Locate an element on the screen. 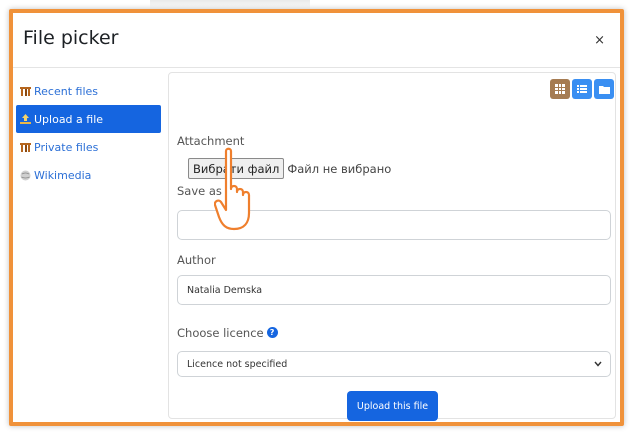 Image resolution: width=637 pixels, height=436 pixels. grid-view-button is located at coordinates (560, 89).